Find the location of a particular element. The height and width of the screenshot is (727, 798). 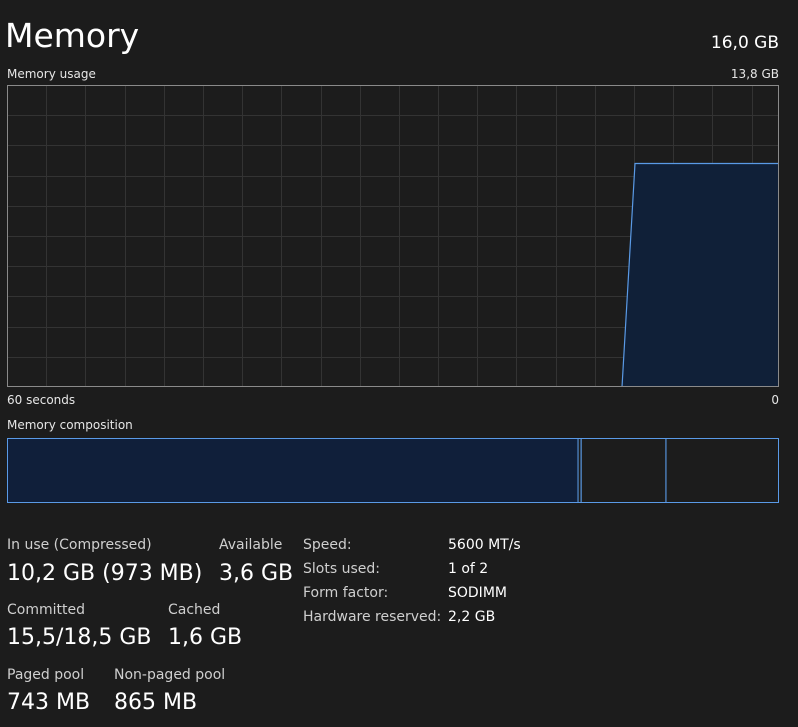

memory-composition-label: Memory composition is located at coordinates (70, 425).